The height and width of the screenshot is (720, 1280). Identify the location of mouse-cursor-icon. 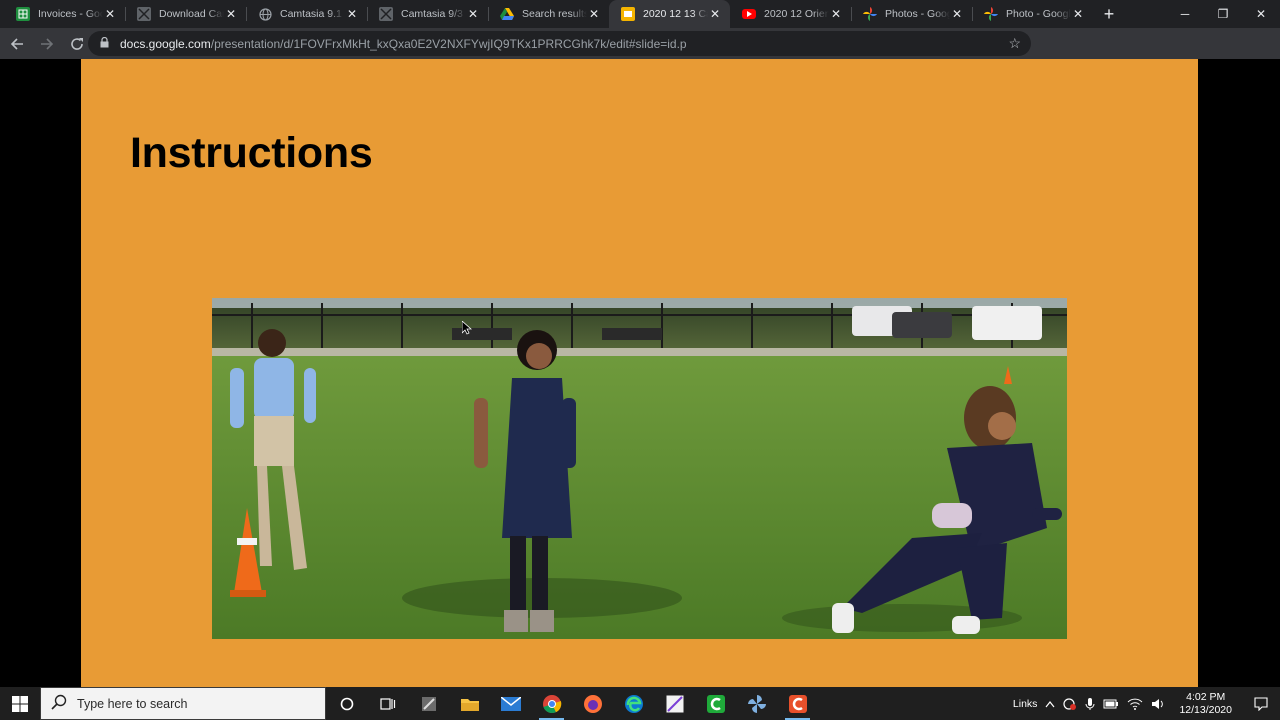
(467, 328).